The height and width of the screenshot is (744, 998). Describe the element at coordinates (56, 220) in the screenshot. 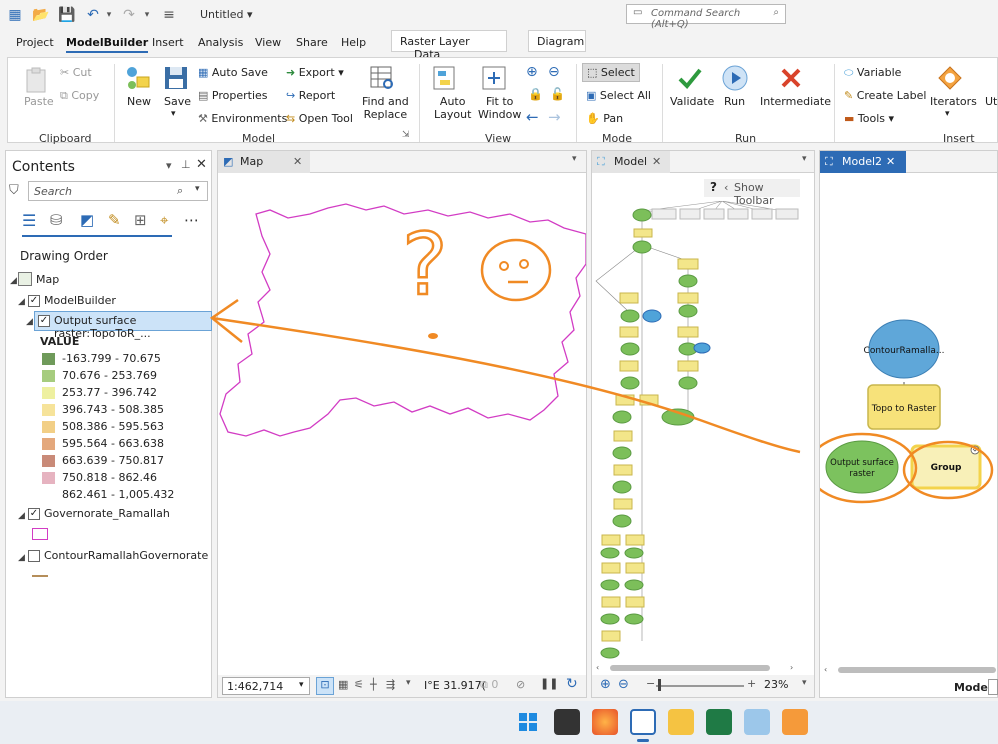

I see `list-by-source-icon: ⛁` at that location.